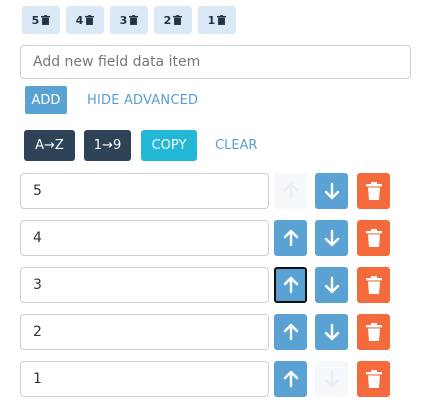 The width and height of the screenshot is (426, 418). Describe the element at coordinates (35, 20) in the screenshot. I see `chip-label: 5` at that location.